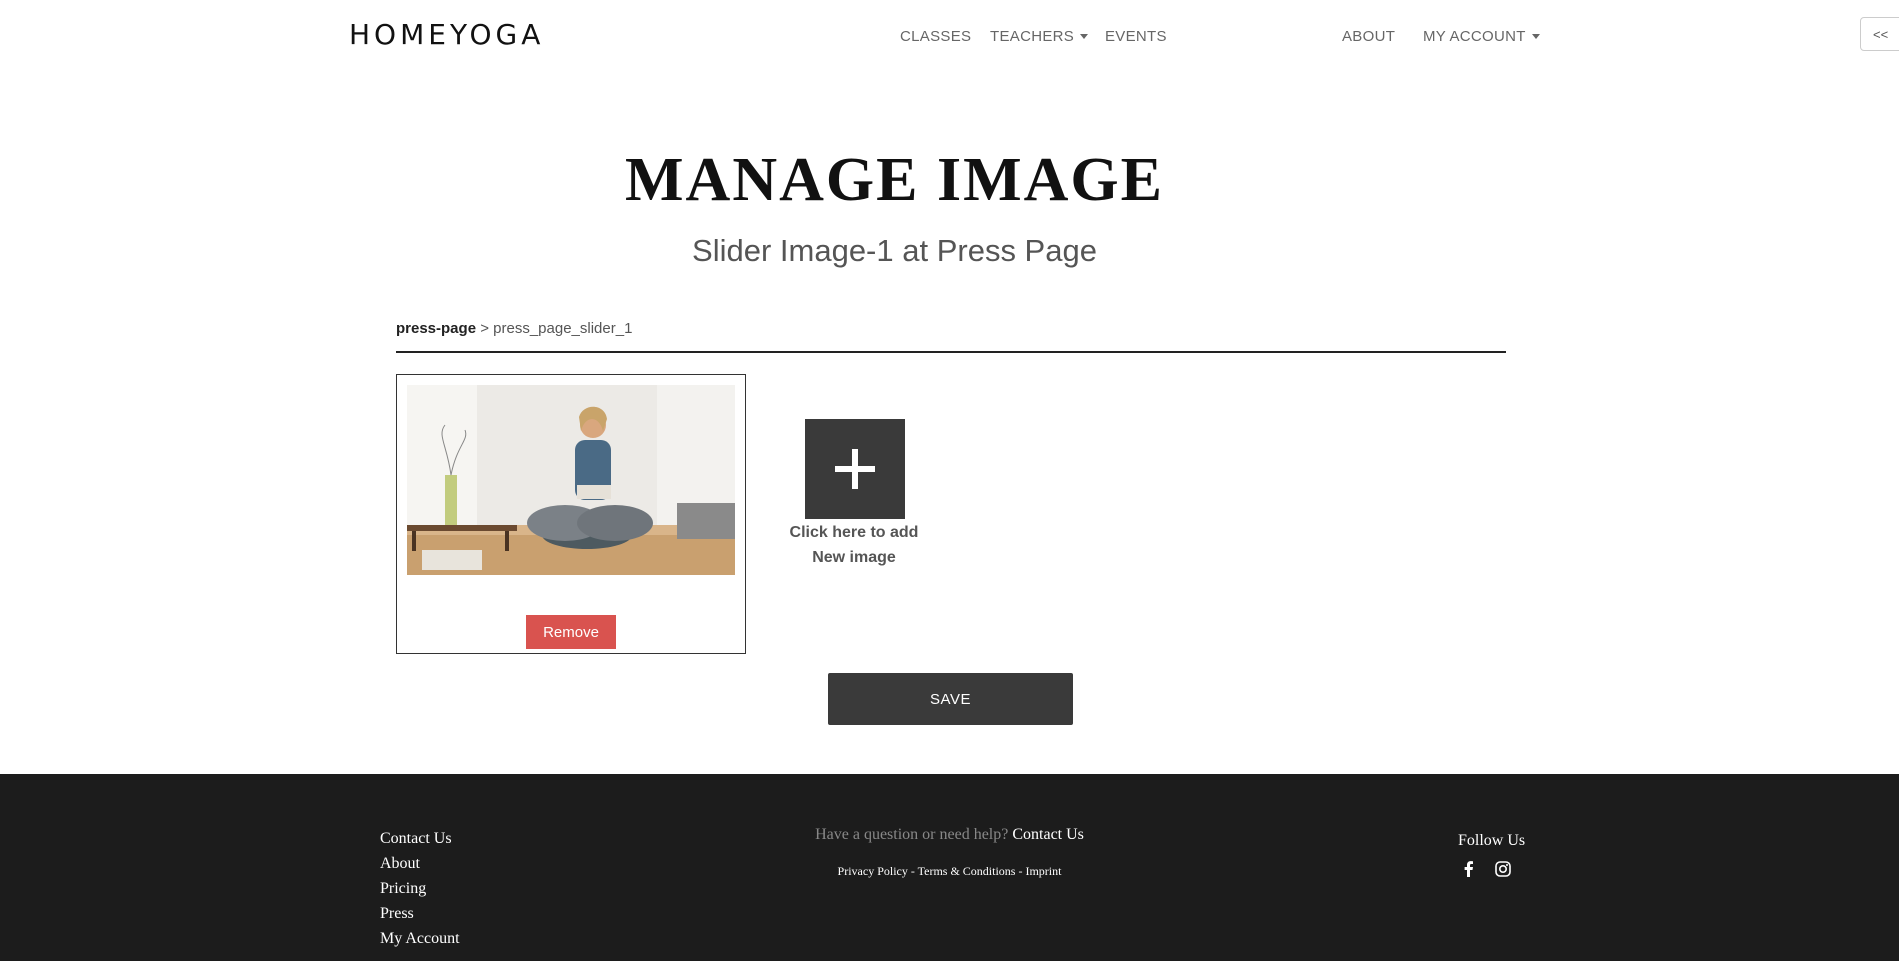  What do you see at coordinates (420, 913) in the screenshot?
I see `footer-link-press: Press` at bounding box center [420, 913].